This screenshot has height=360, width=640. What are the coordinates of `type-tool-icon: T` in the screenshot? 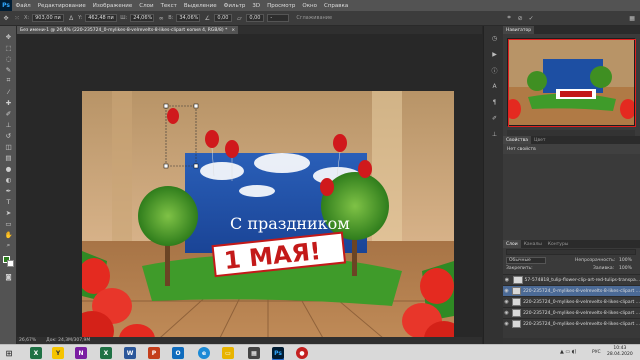 It's located at (8, 201).